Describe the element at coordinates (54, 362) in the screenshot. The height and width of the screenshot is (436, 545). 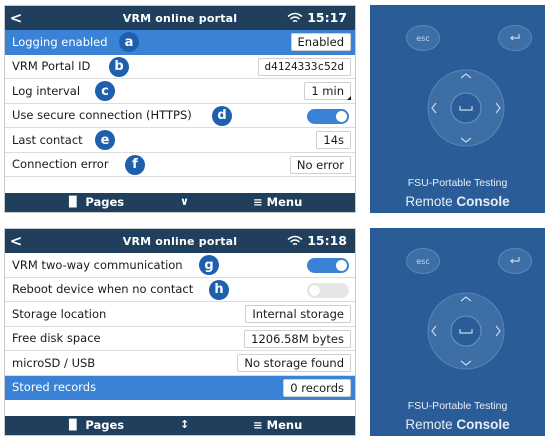
I see `row-label: microSD / USB` at that location.